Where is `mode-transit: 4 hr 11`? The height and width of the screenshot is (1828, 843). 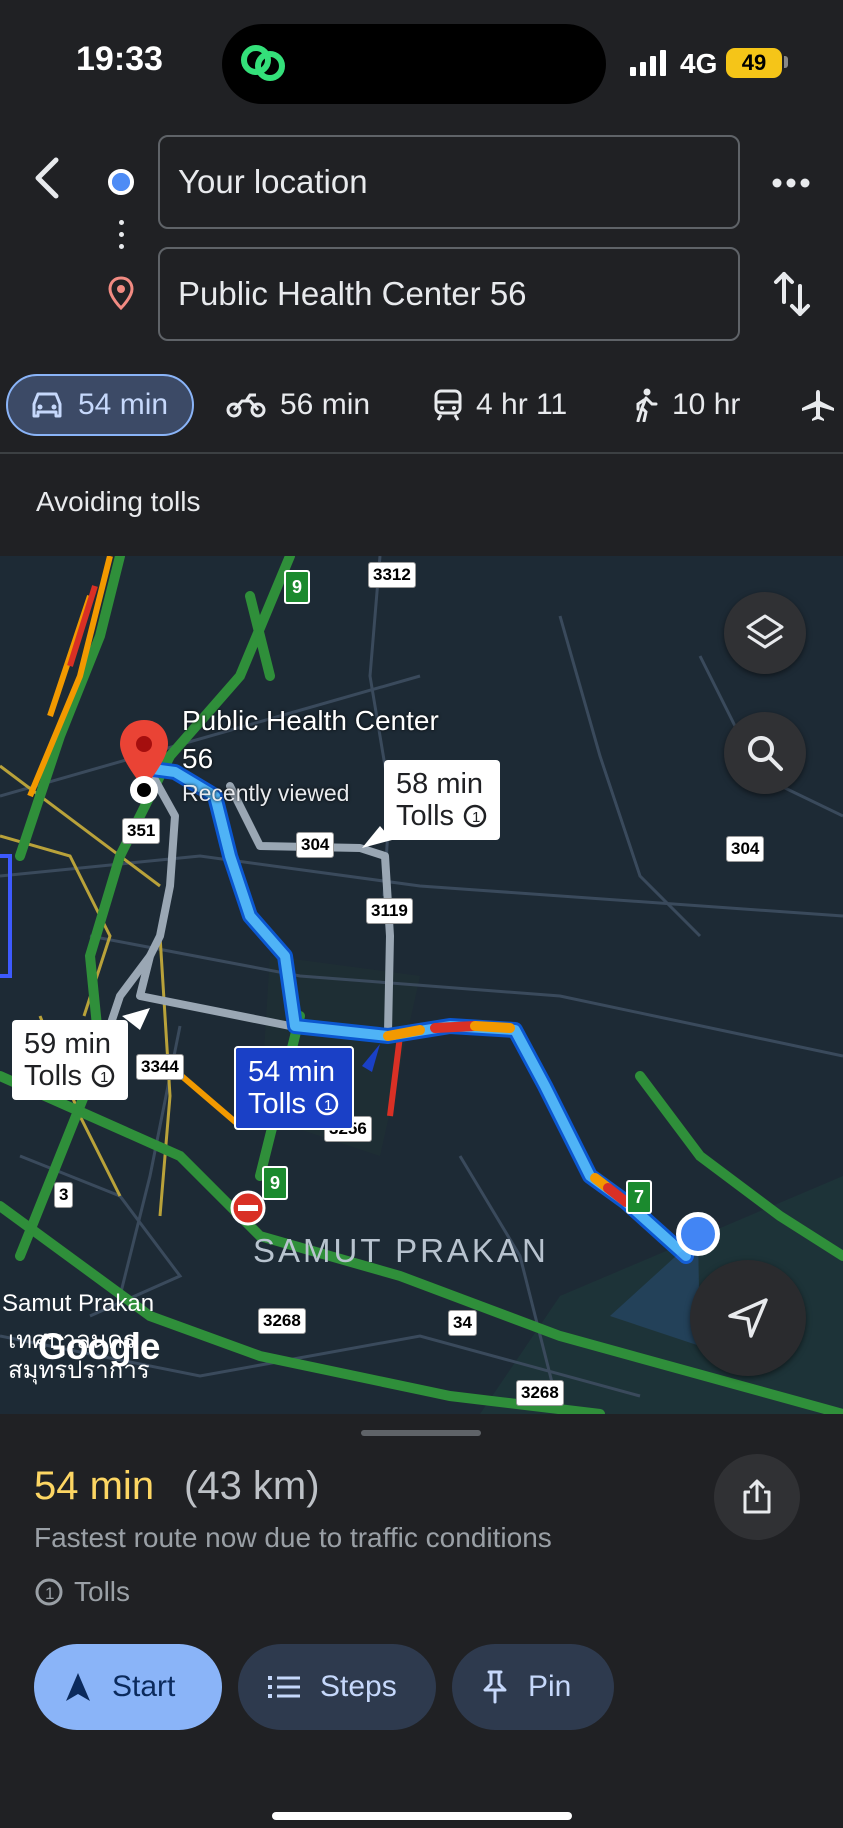
mode-transit: 4 hr 11 is located at coordinates (500, 405).